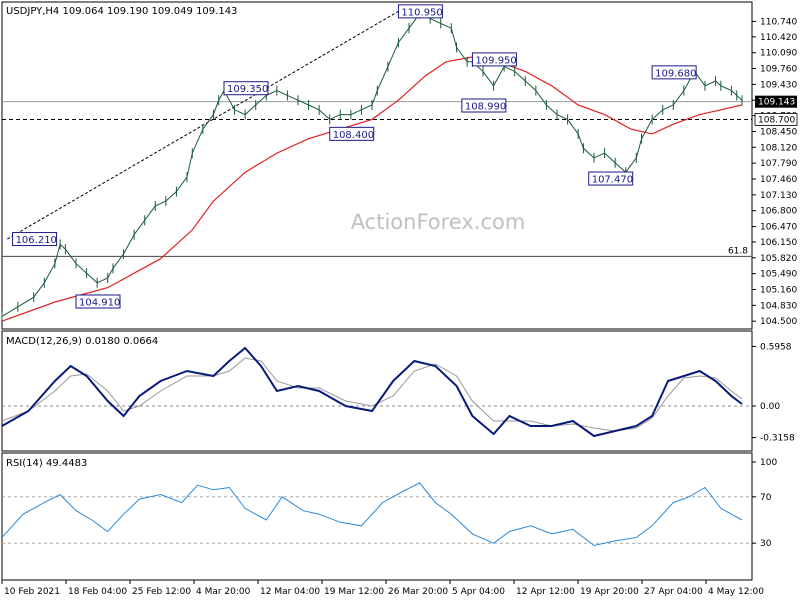 Image resolution: width=800 pixels, height=604 pixels. I want to click on annotation-label: 109.350, so click(247, 89).